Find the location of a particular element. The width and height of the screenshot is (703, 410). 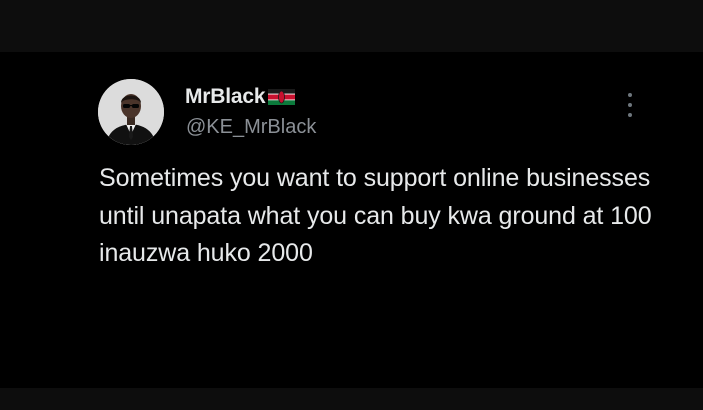

more-options-icon is located at coordinates (630, 105).